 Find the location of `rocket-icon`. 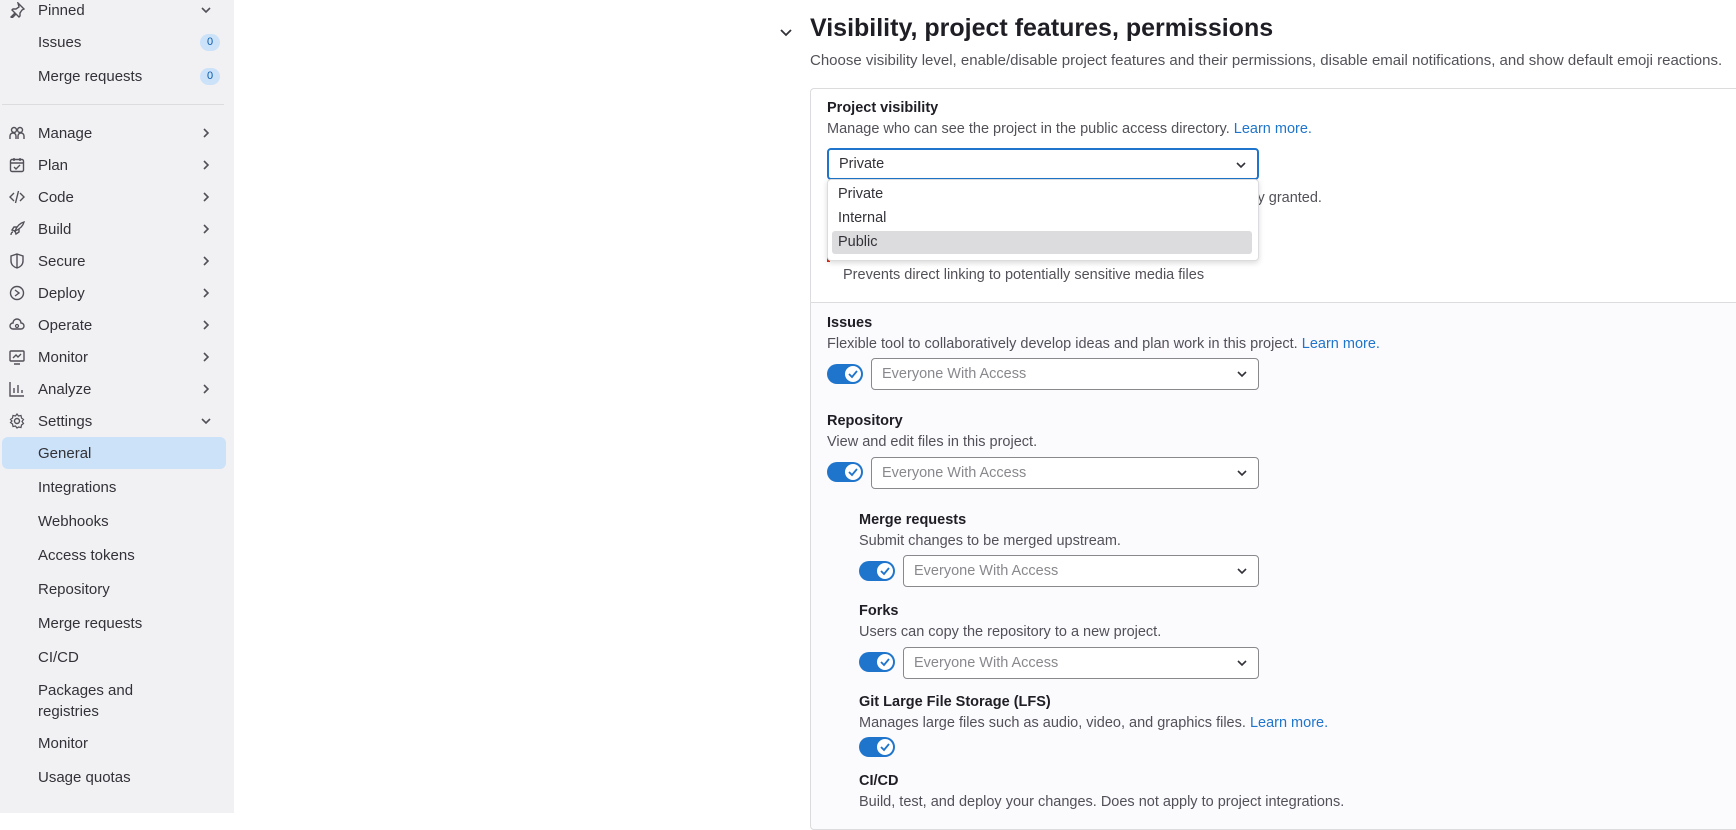

rocket-icon is located at coordinates (17, 228).